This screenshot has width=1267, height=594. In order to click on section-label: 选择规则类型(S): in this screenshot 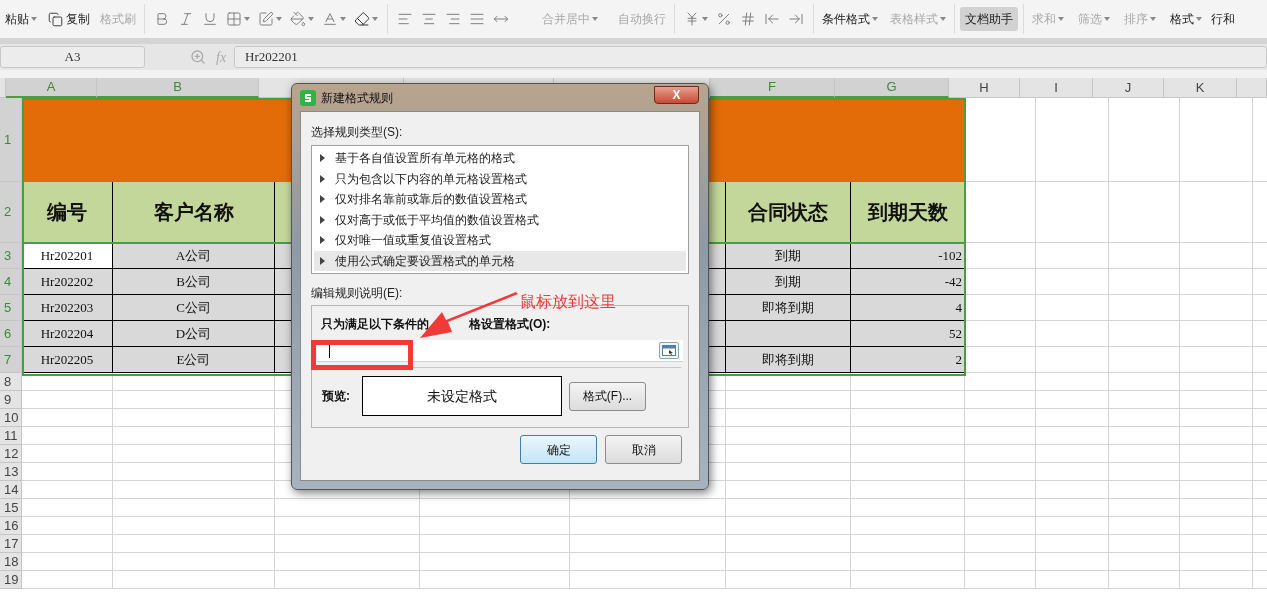, I will do `click(357, 132)`.